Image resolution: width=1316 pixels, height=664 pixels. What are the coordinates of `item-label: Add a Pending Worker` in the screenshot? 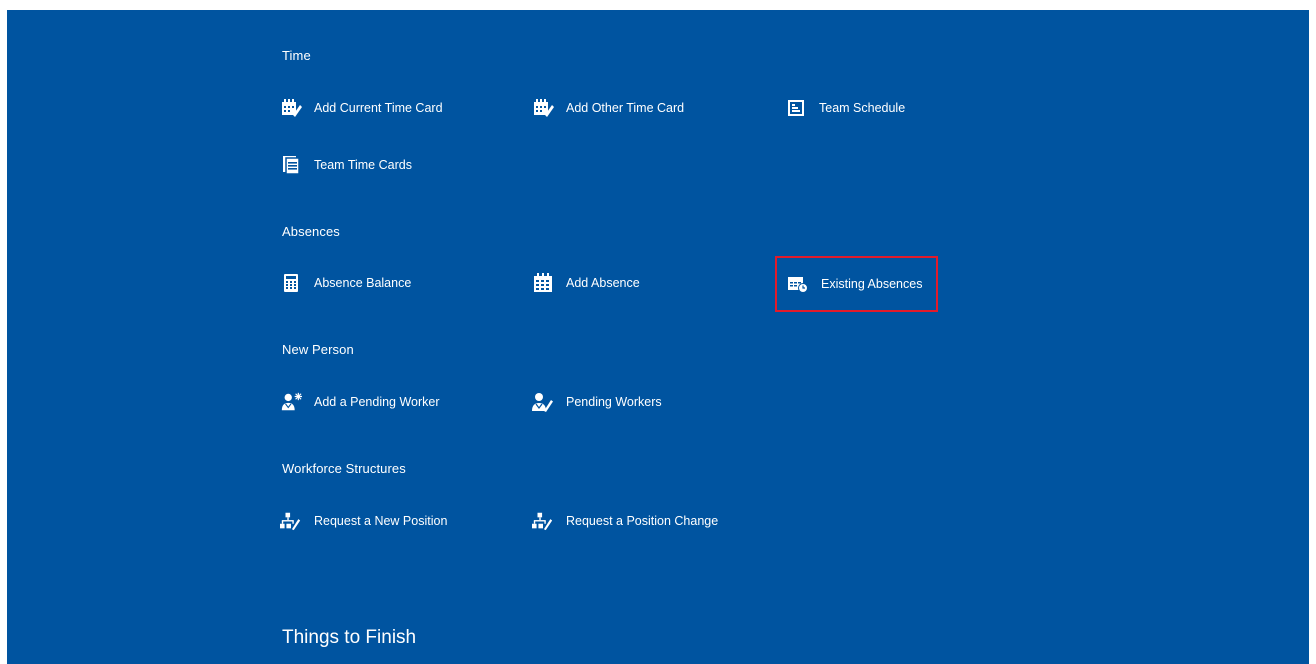 It's located at (377, 402).